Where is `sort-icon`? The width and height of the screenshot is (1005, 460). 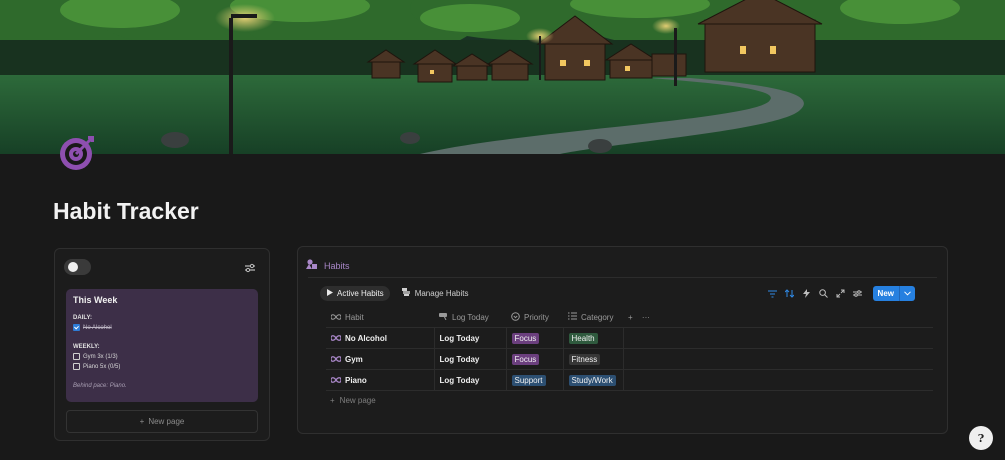
sort-icon is located at coordinates (790, 294).